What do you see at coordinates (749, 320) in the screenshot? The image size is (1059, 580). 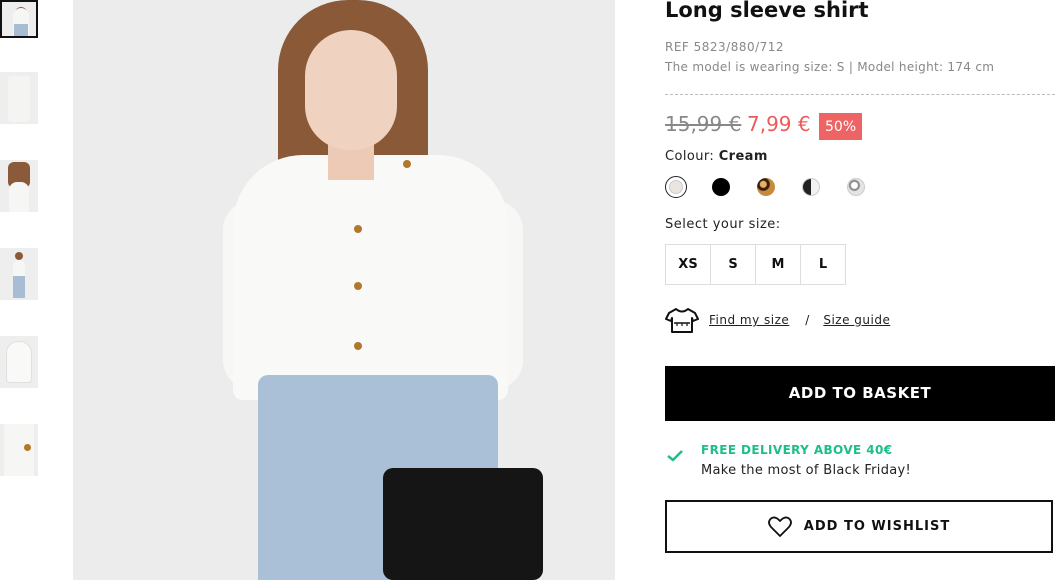 I see `find-my-size-link: Find my size` at bounding box center [749, 320].